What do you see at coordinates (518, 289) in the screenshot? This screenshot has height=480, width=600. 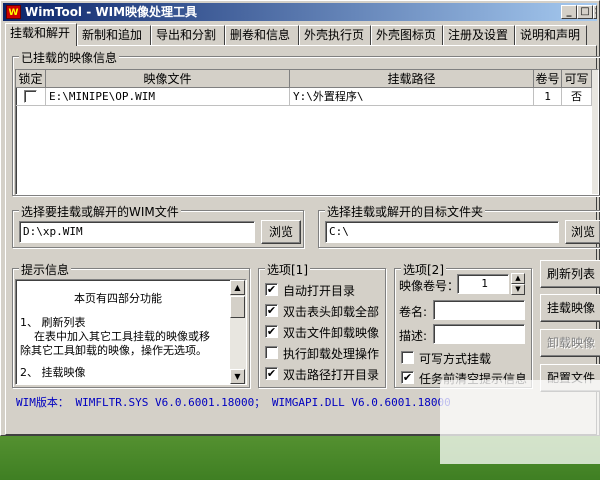 I see `spin-down-icon: ▼` at bounding box center [518, 289].